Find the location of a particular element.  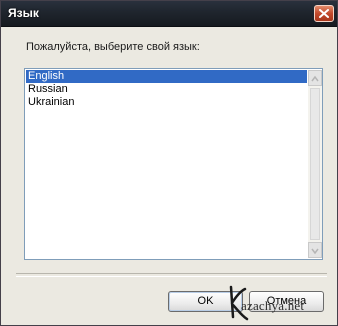

scroll-down-button is located at coordinates (315, 250).